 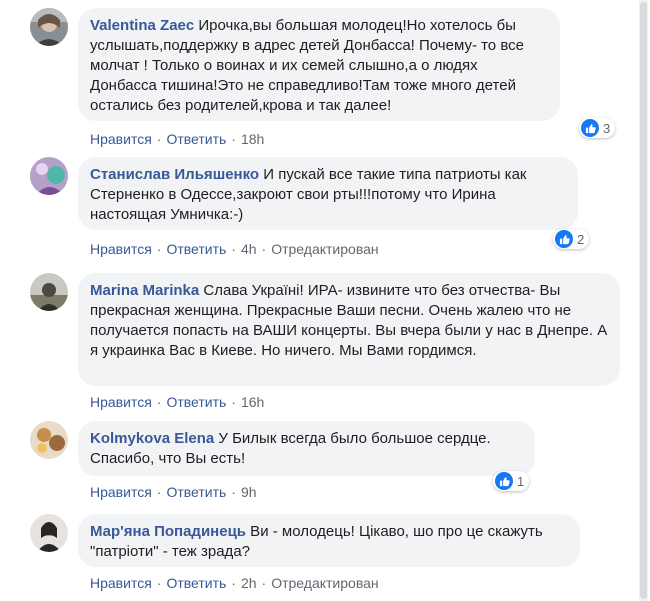 I want to click on comment-author: Marina Marinka, so click(x=144, y=290).